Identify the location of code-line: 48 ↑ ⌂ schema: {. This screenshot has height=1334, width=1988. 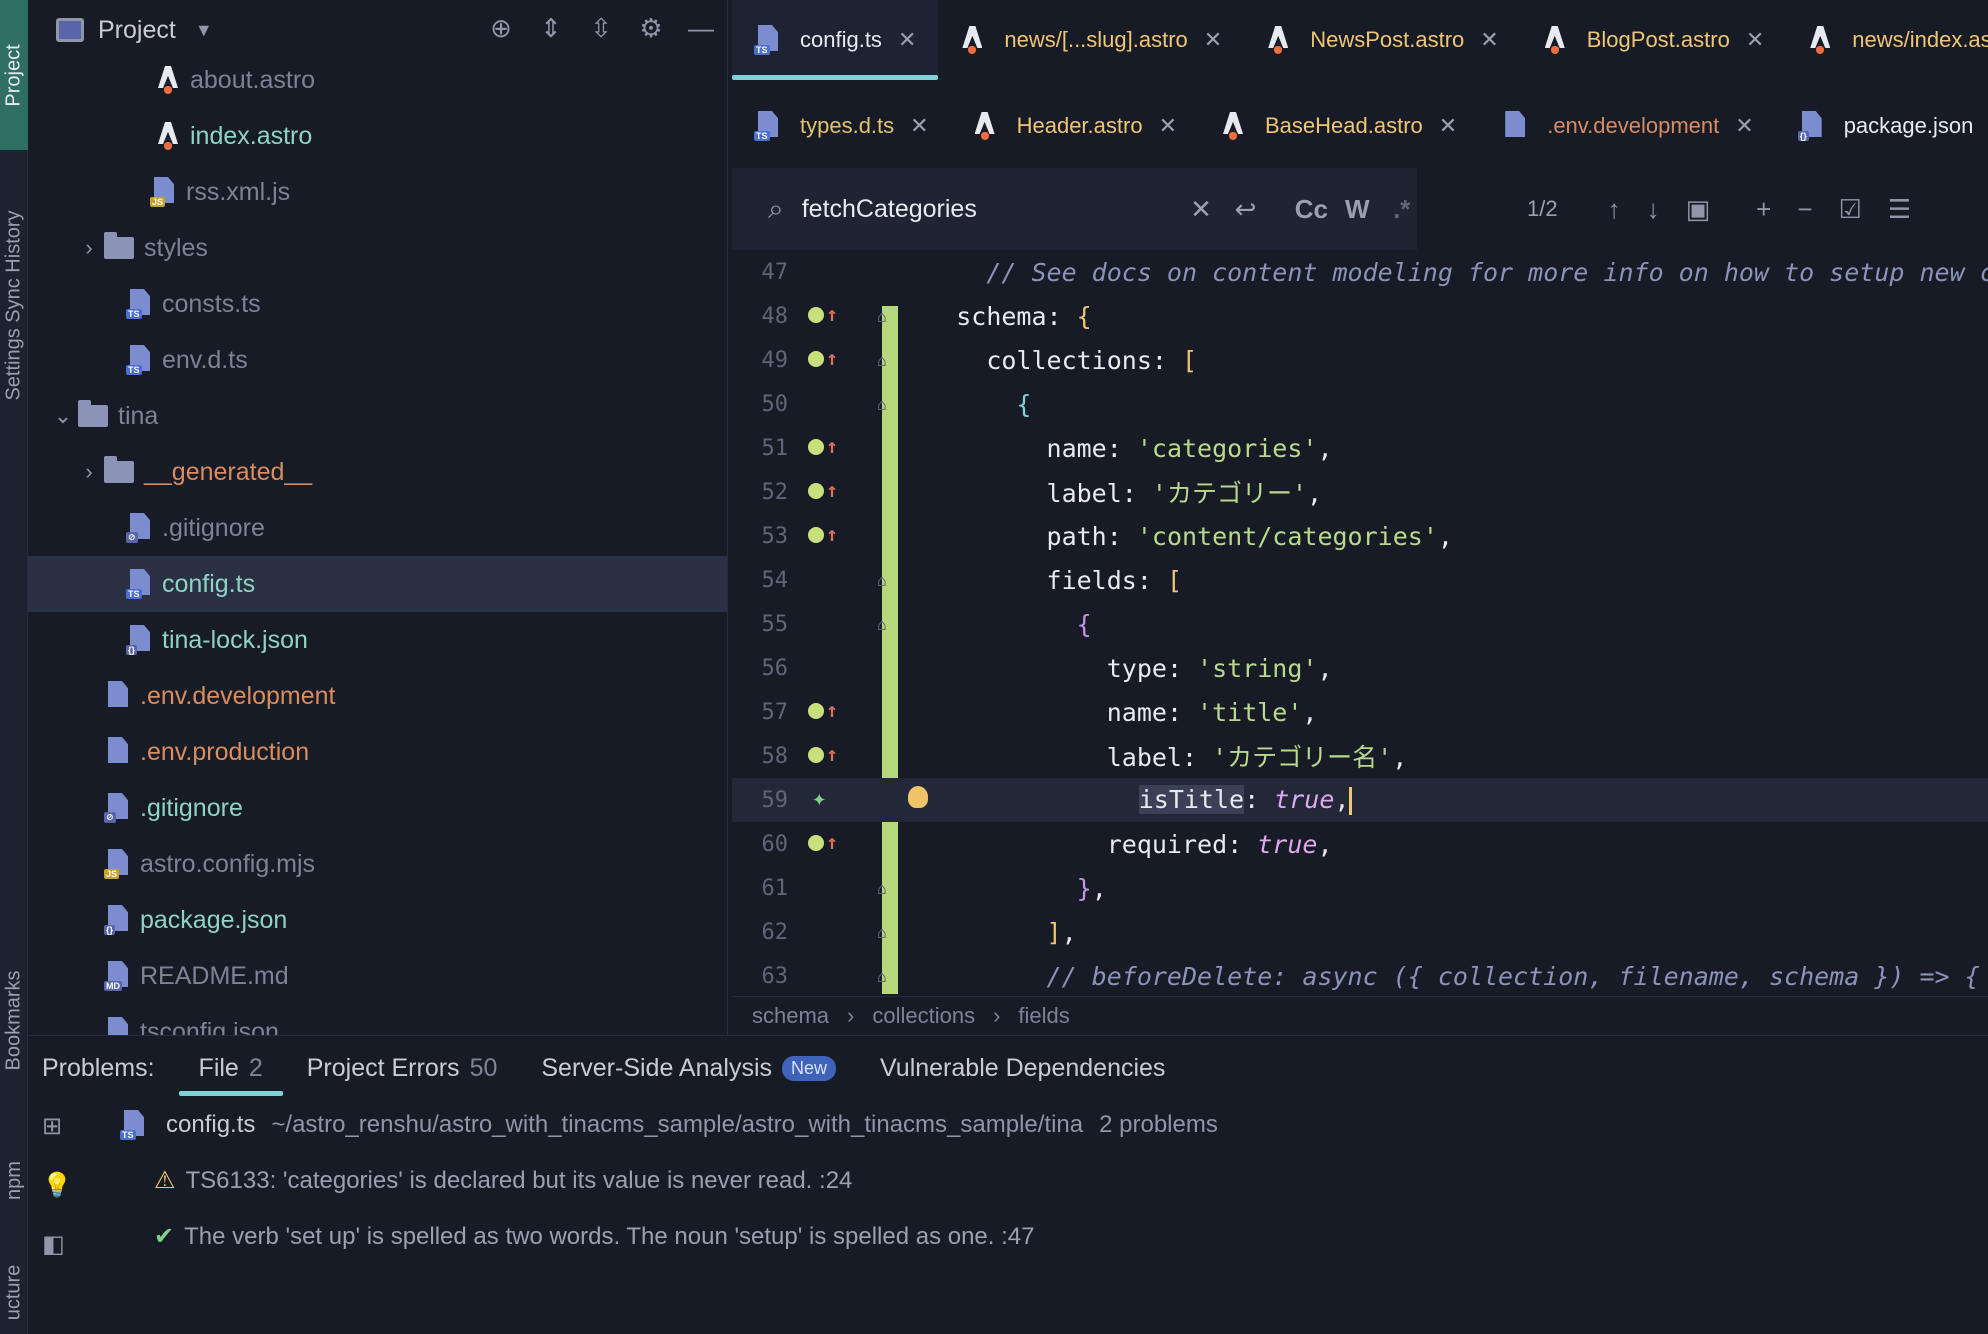
(1360, 316).